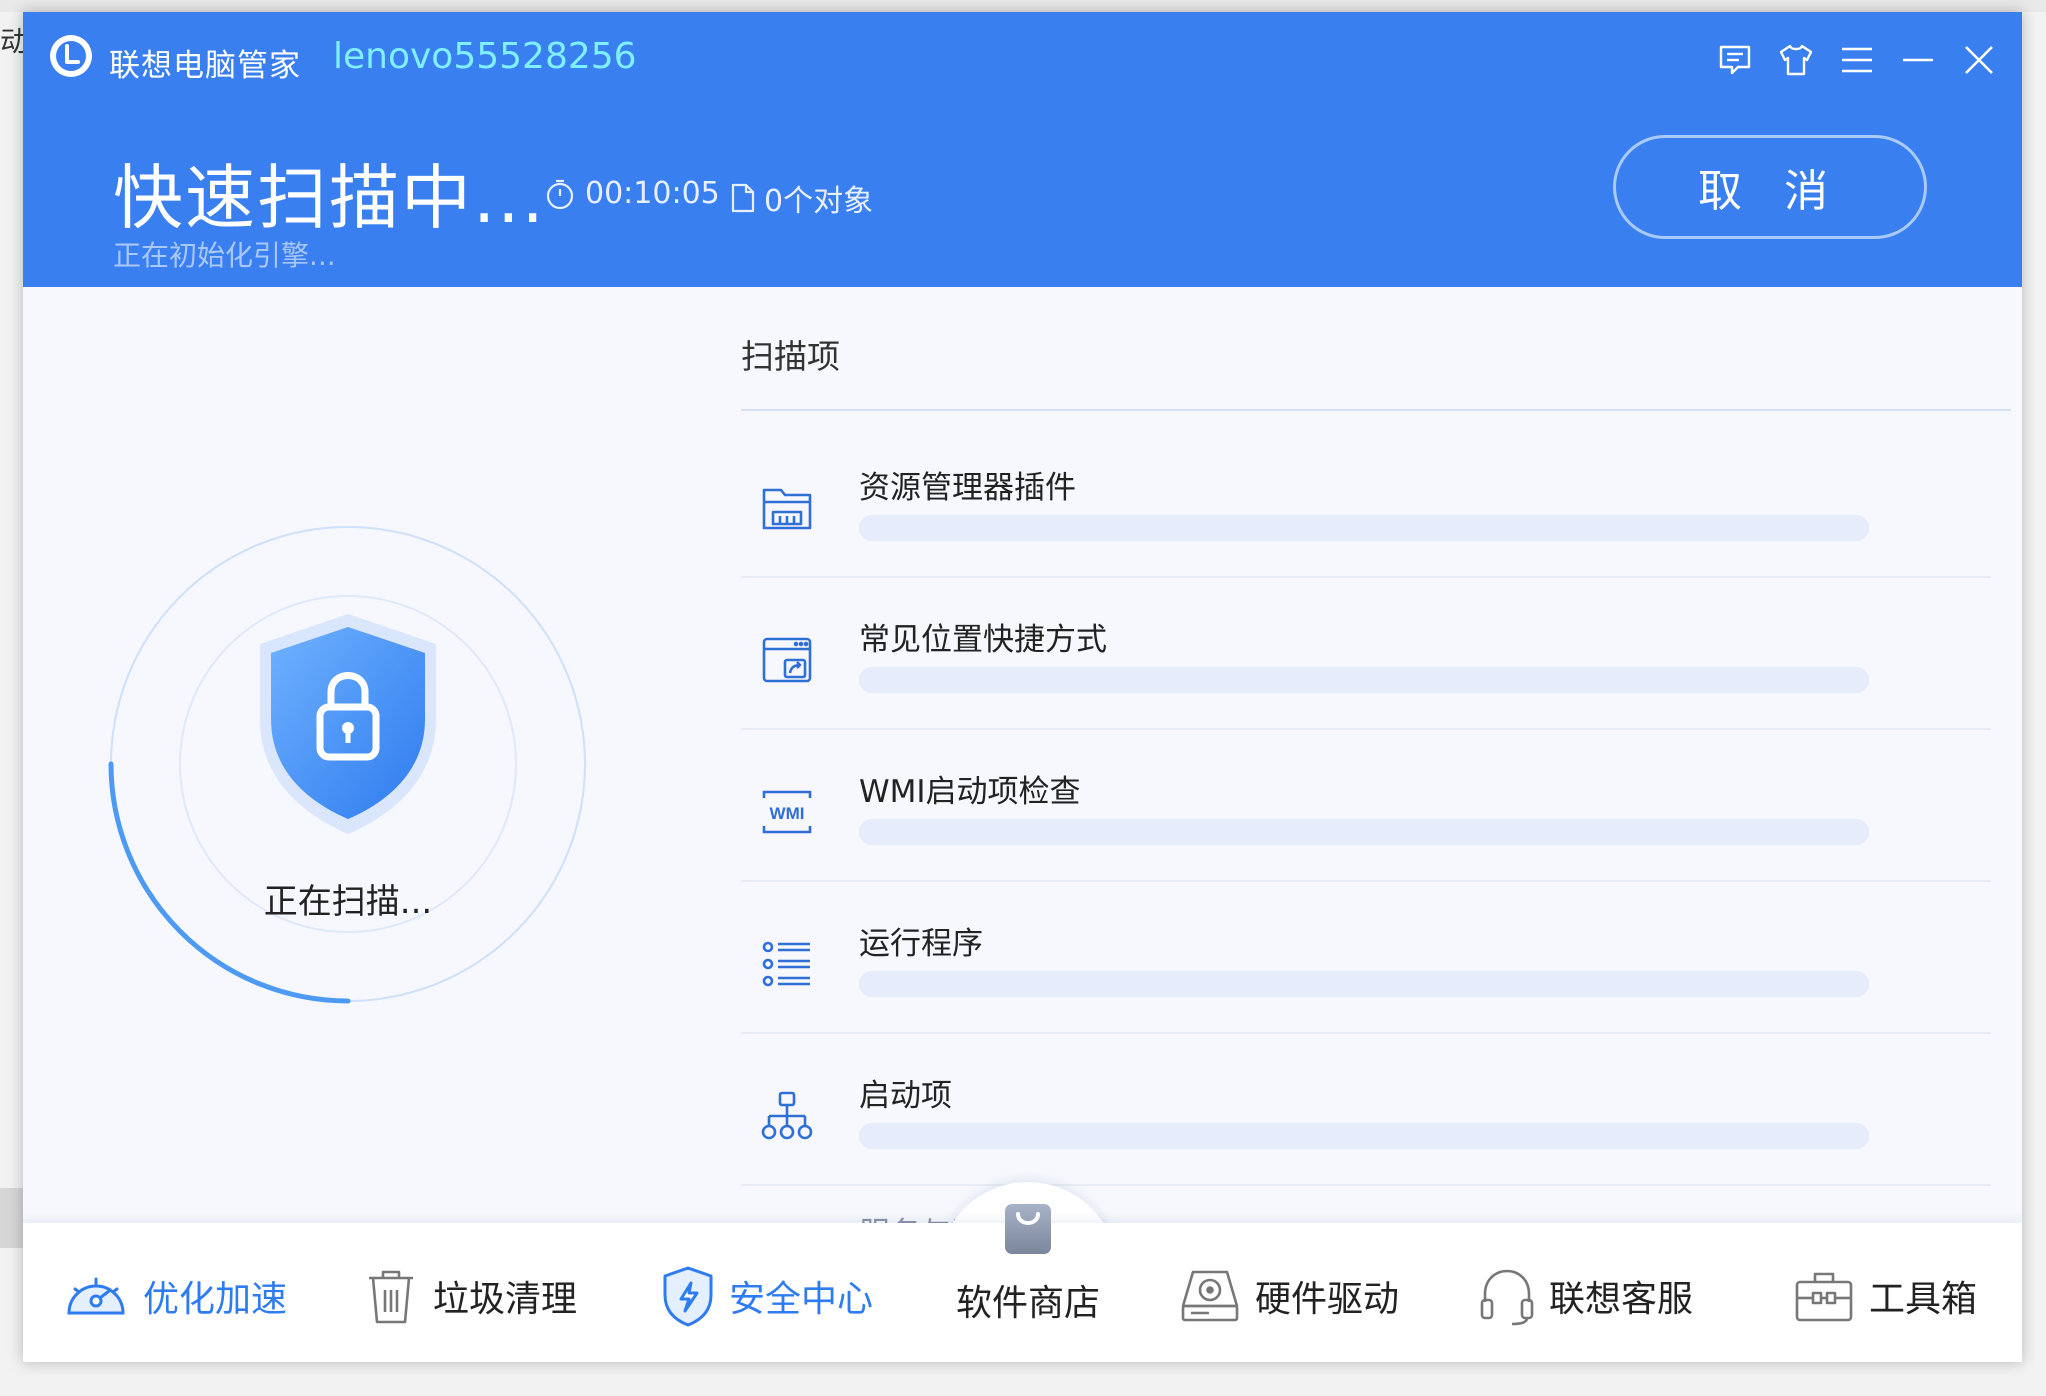 The height and width of the screenshot is (1396, 2046). What do you see at coordinates (1028, 1264) in the screenshot?
I see `nav-item-software-store: 软件商店` at bounding box center [1028, 1264].